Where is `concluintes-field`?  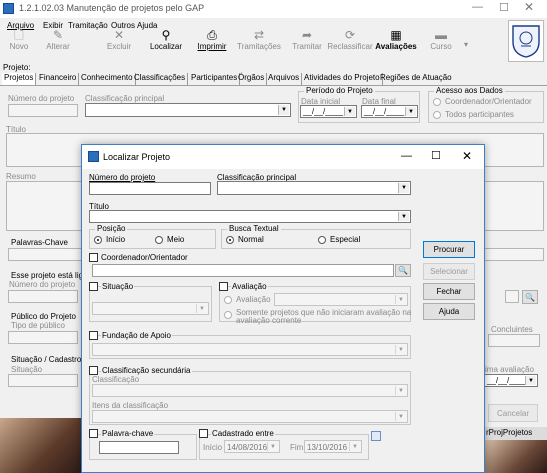
concluintes-field is located at coordinates (514, 340).